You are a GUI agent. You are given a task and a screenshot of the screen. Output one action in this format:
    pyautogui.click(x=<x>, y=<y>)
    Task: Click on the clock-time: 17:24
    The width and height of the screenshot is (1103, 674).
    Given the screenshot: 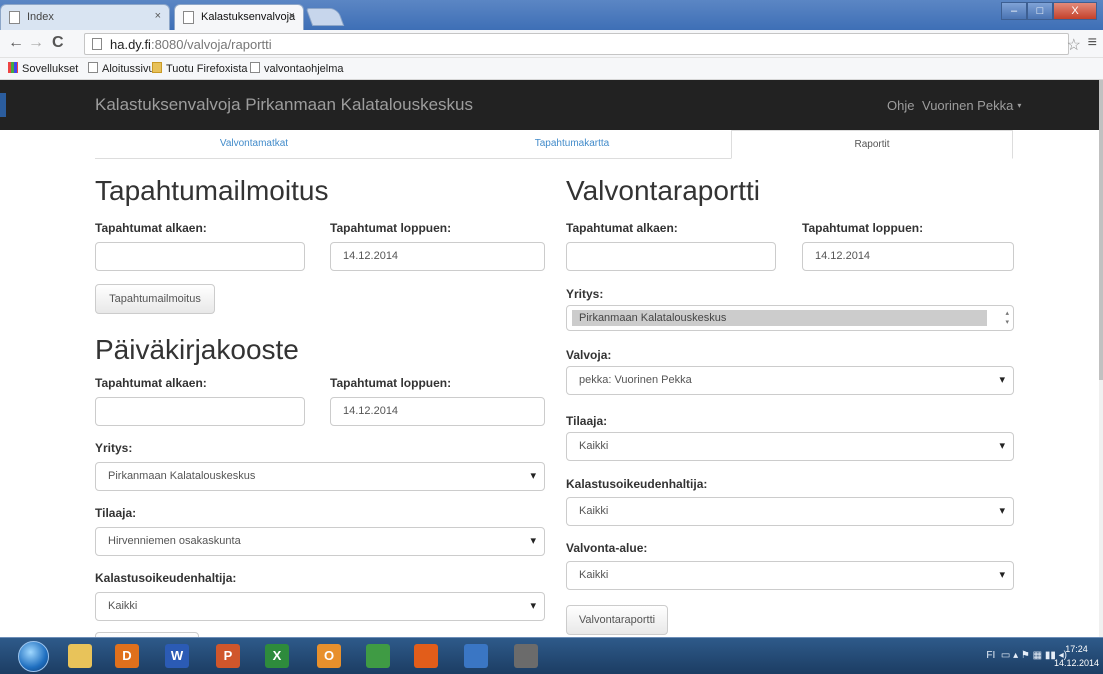 What is the action you would take?
    pyautogui.click(x=1076, y=649)
    